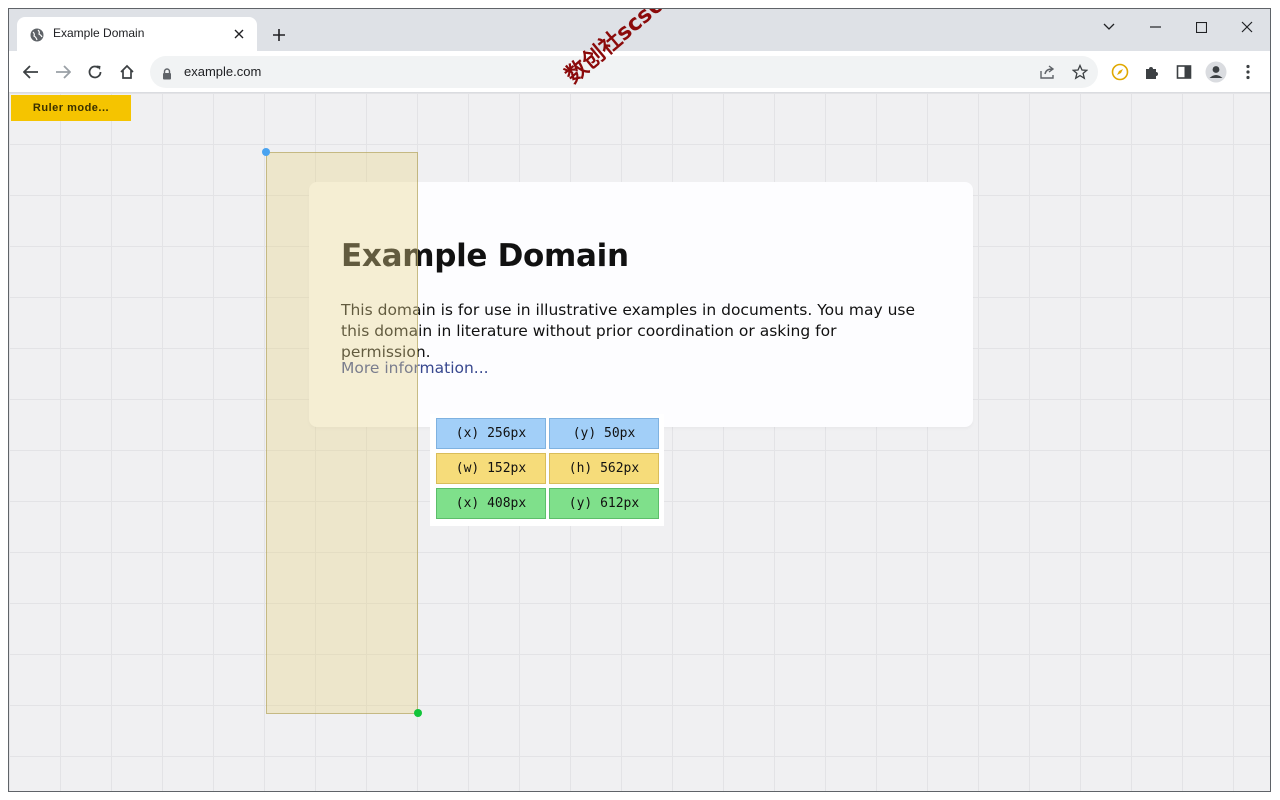  I want to click on side-panel-icon, so click(1184, 72).